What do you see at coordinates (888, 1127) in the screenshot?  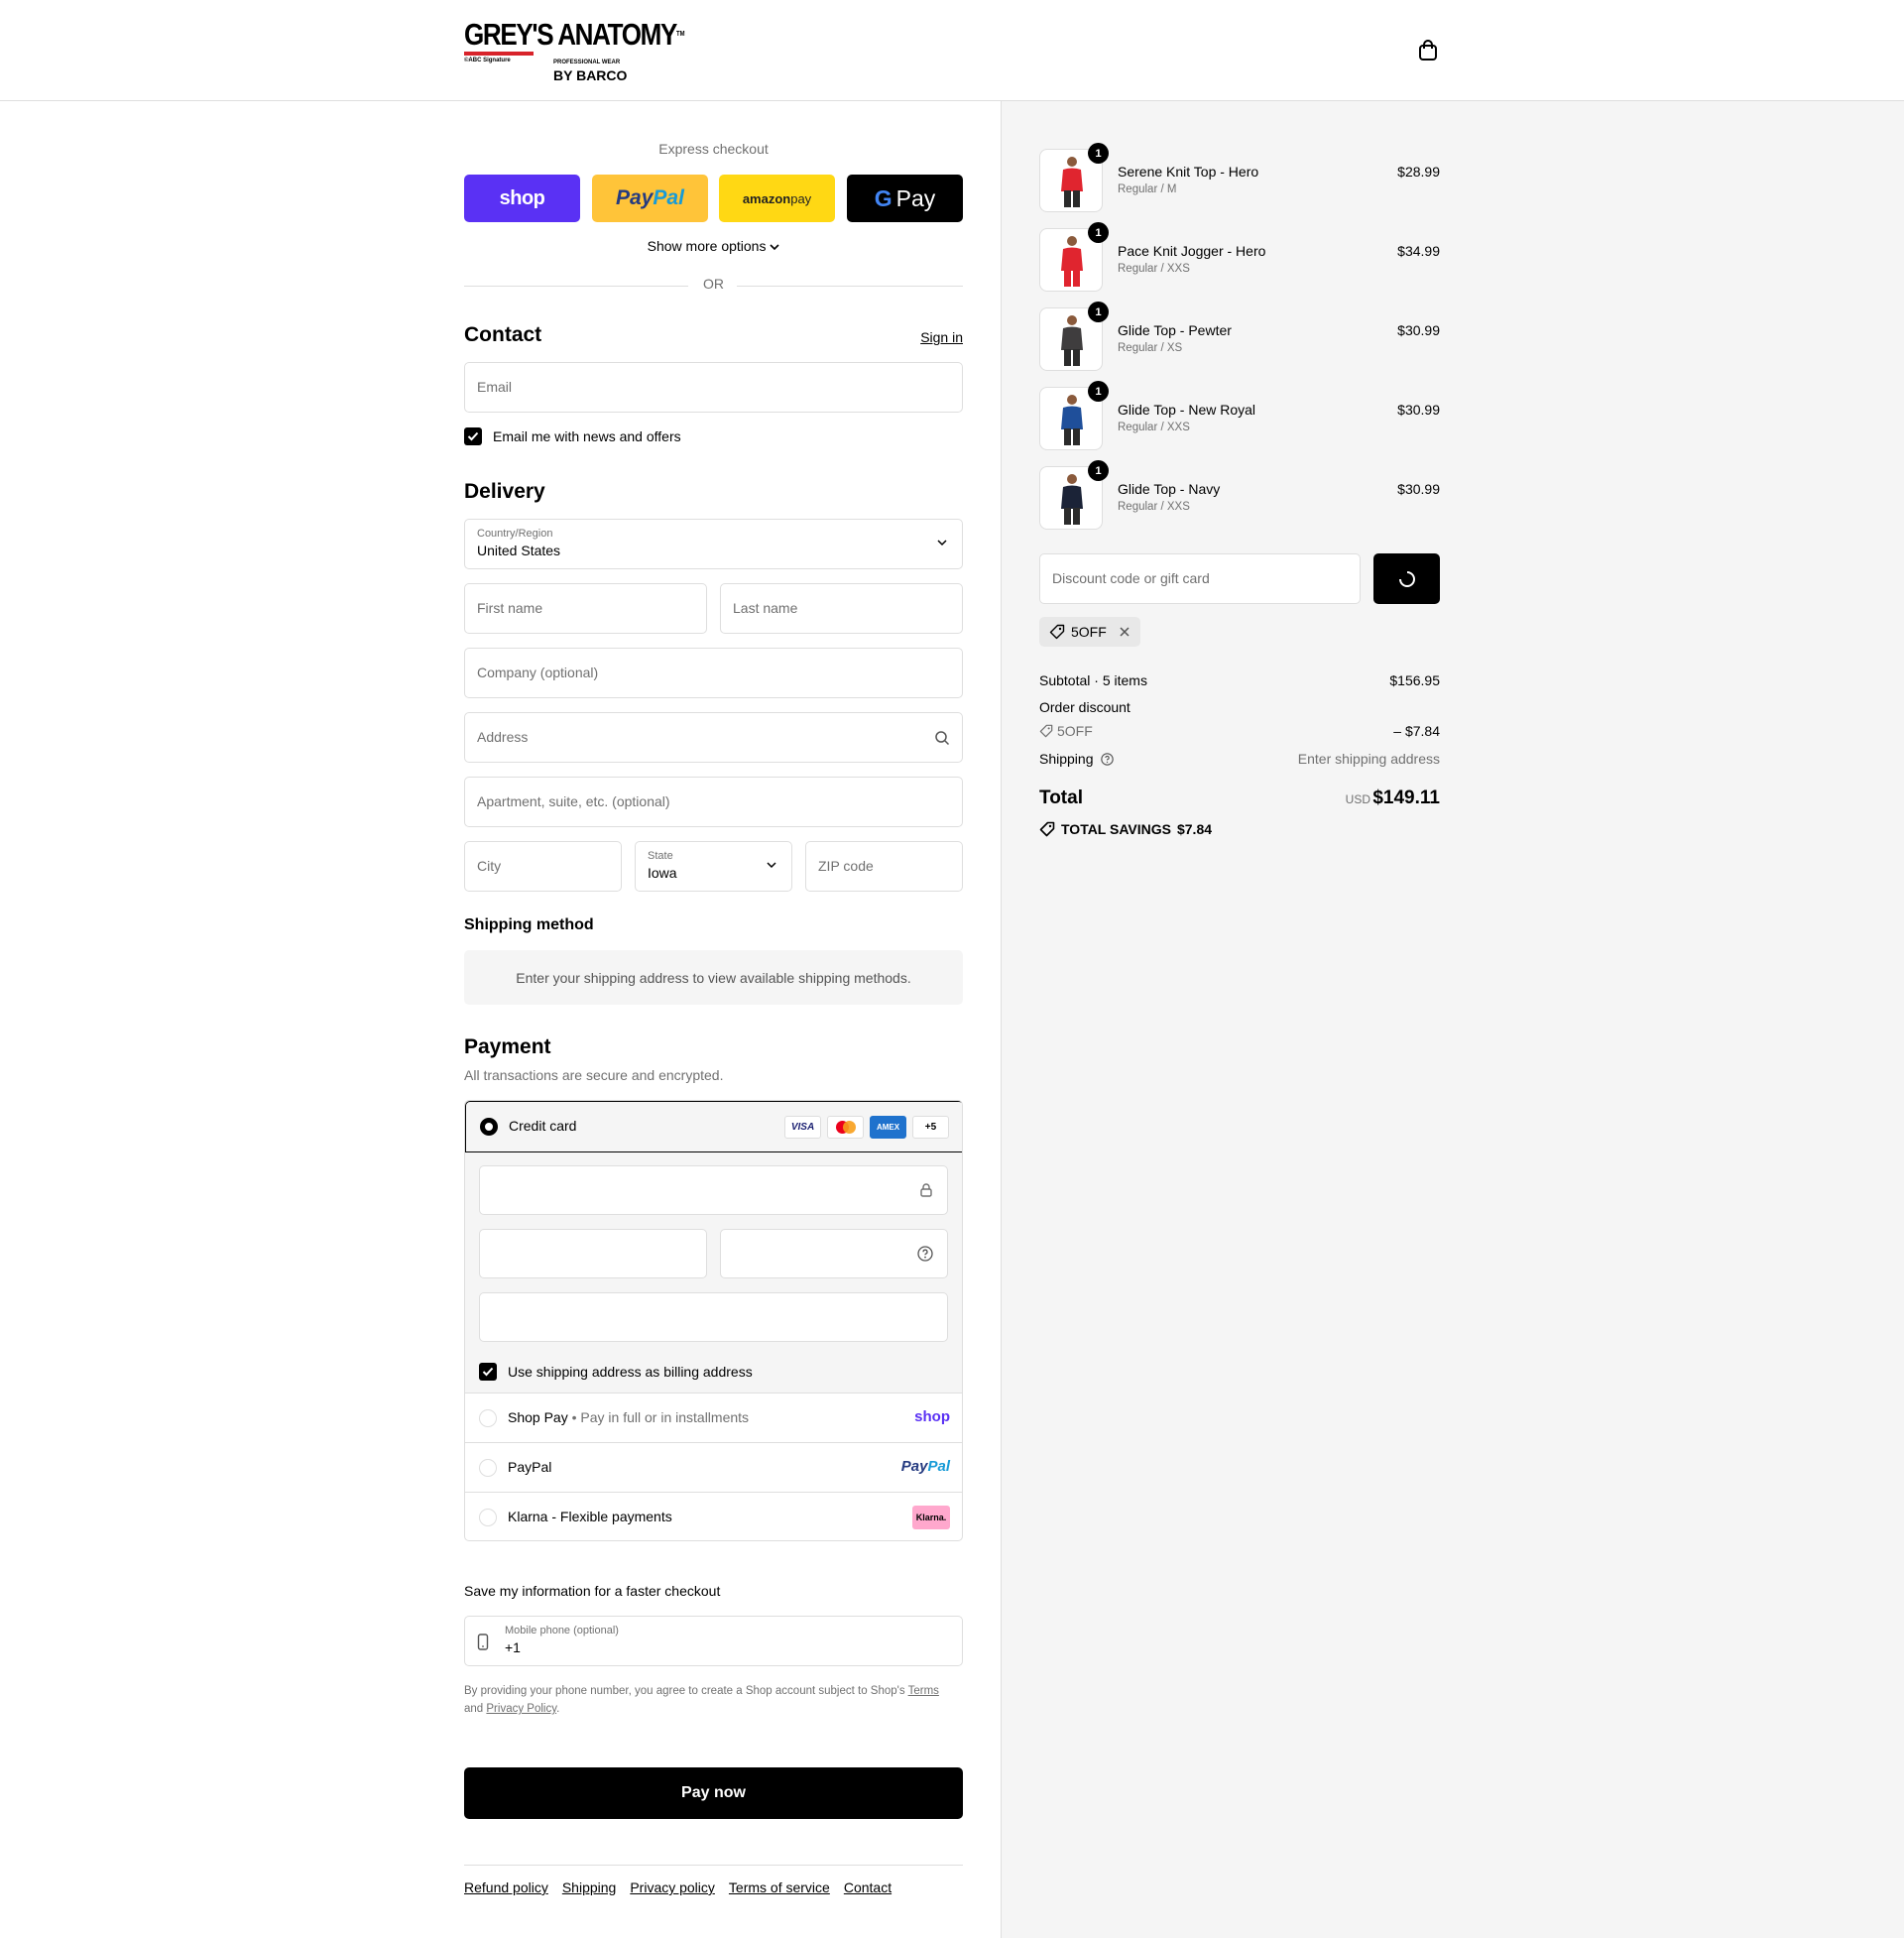 I see `amex-icon: AMEX` at bounding box center [888, 1127].